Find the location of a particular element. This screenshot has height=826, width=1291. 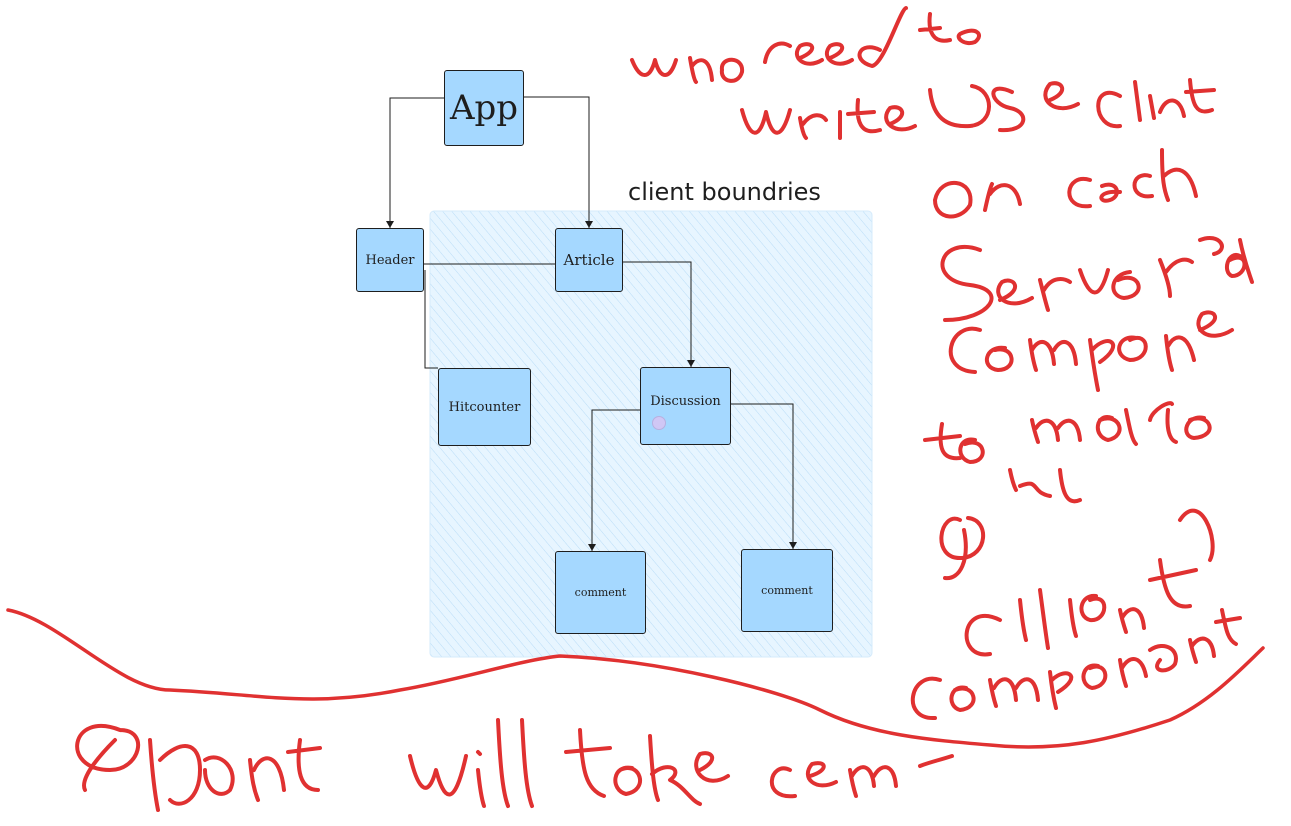

connector-app-header is located at coordinates (416, 162).